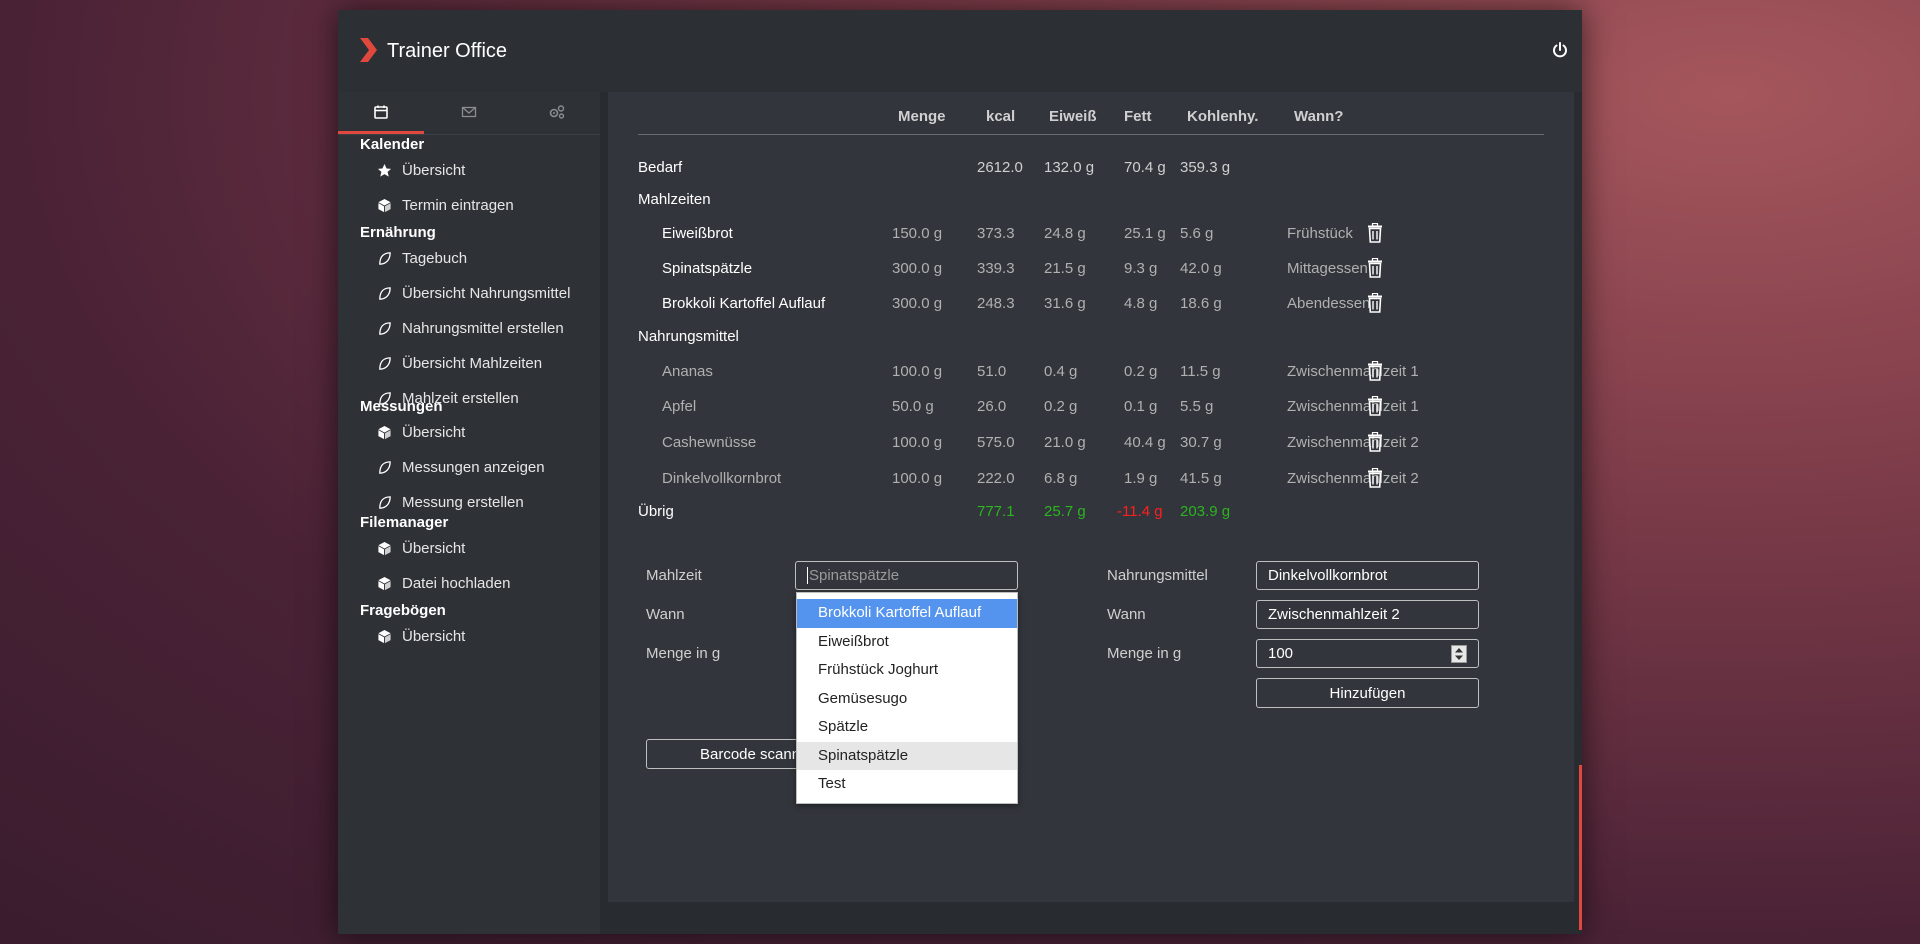 This screenshot has height=944, width=1920. Describe the element at coordinates (381, 113) in the screenshot. I see `tab-calendar` at that location.